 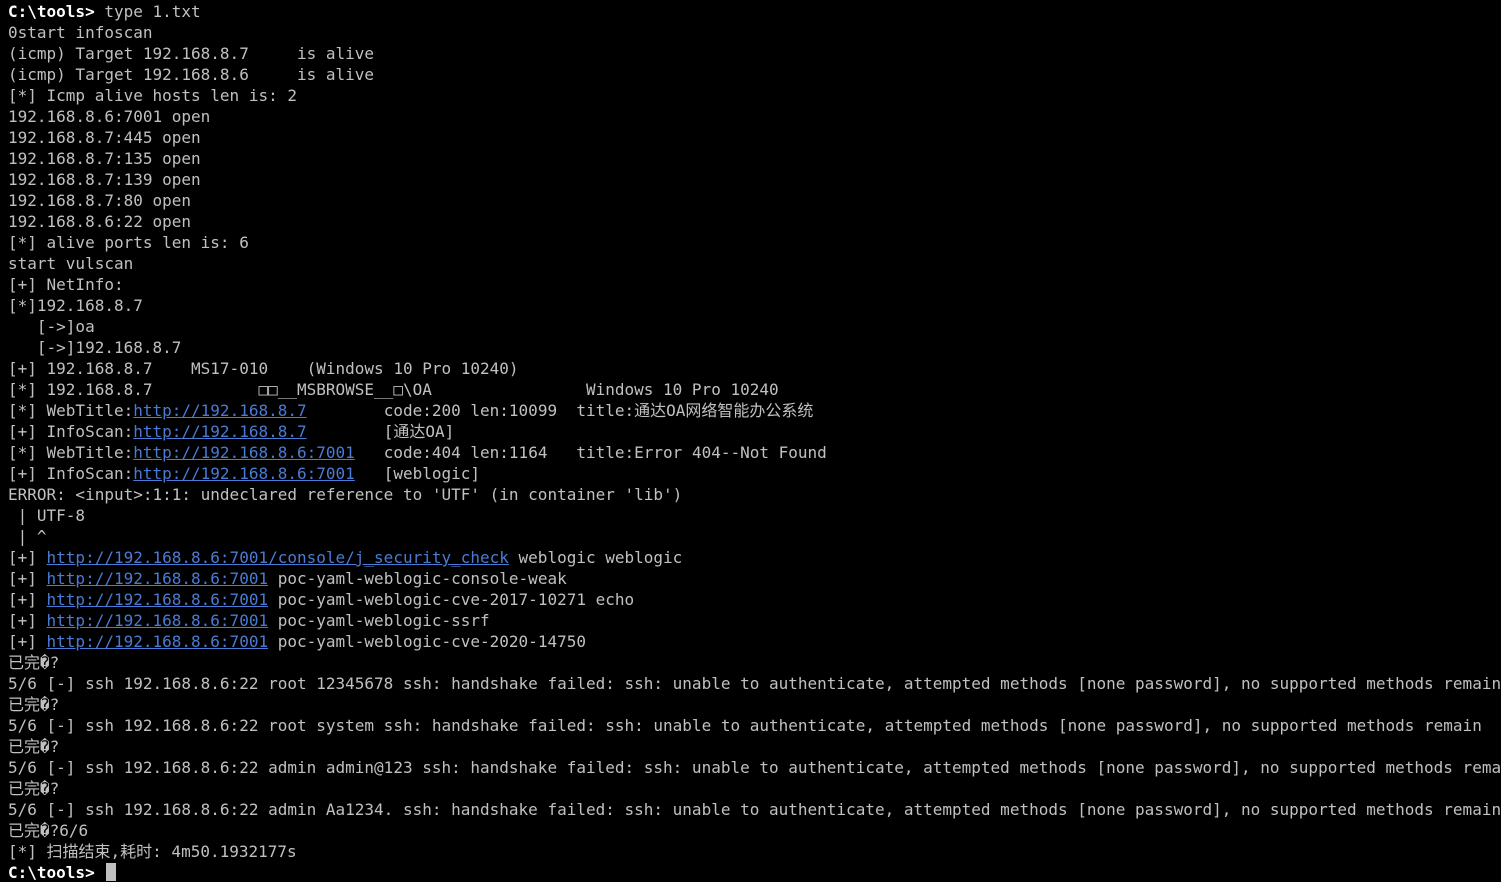 What do you see at coordinates (754, 431) in the screenshot?
I see `console-line: [+] InfoScan:http://192.168.8.7 [通达OA]` at bounding box center [754, 431].